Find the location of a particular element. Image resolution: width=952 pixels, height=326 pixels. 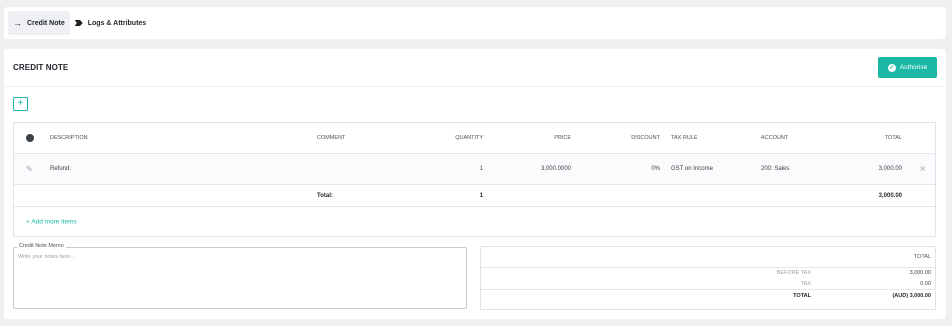

summary-header-row: TOTAL is located at coordinates (708, 257).